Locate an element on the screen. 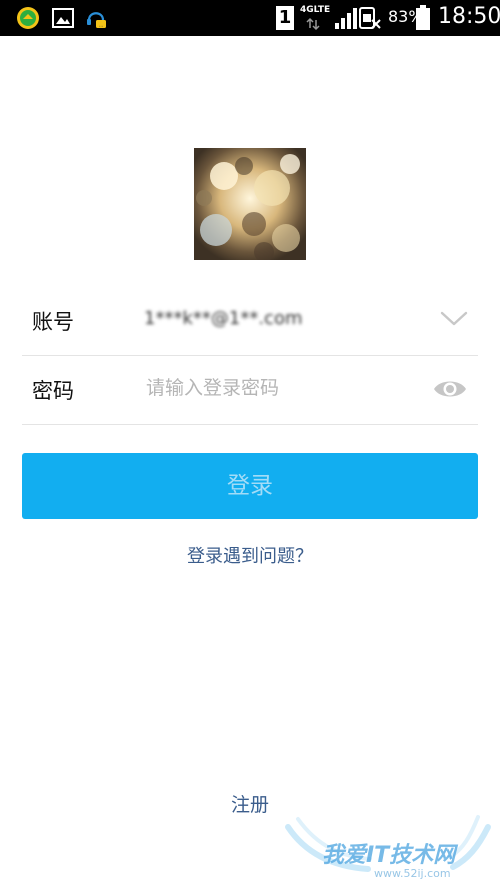 The width and height of the screenshot is (500, 889). login-button: 登录 is located at coordinates (250, 486).